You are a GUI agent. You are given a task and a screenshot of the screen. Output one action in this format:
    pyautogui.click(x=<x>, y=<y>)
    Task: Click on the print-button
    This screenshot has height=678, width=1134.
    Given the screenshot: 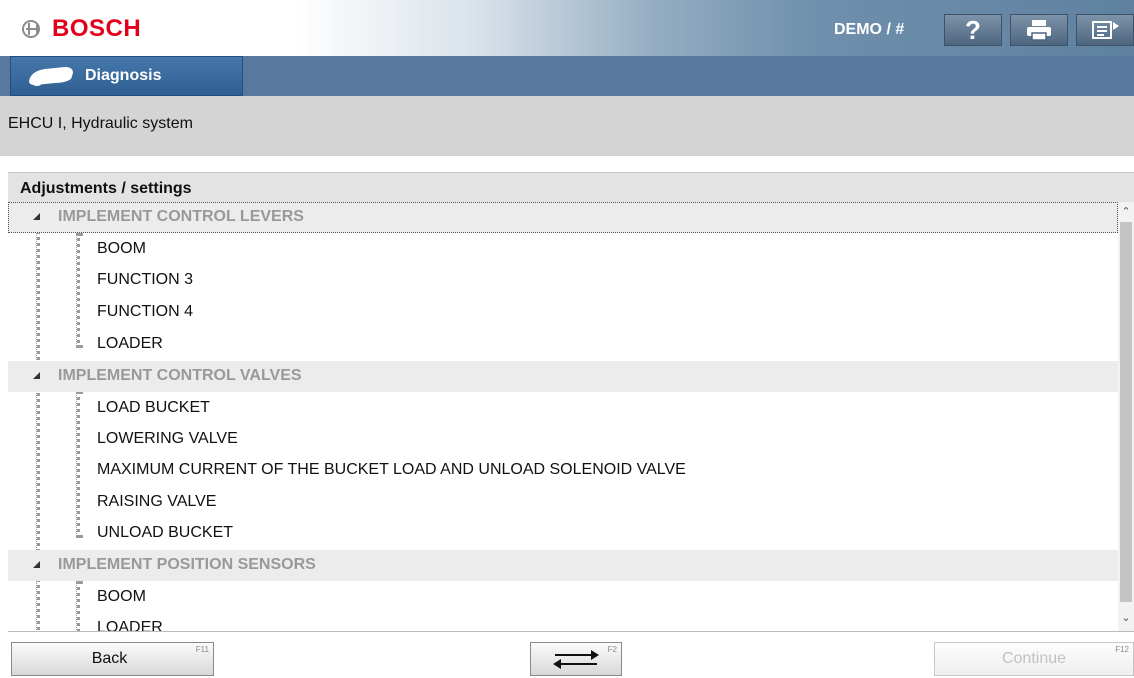 What is the action you would take?
    pyautogui.click(x=1039, y=30)
    